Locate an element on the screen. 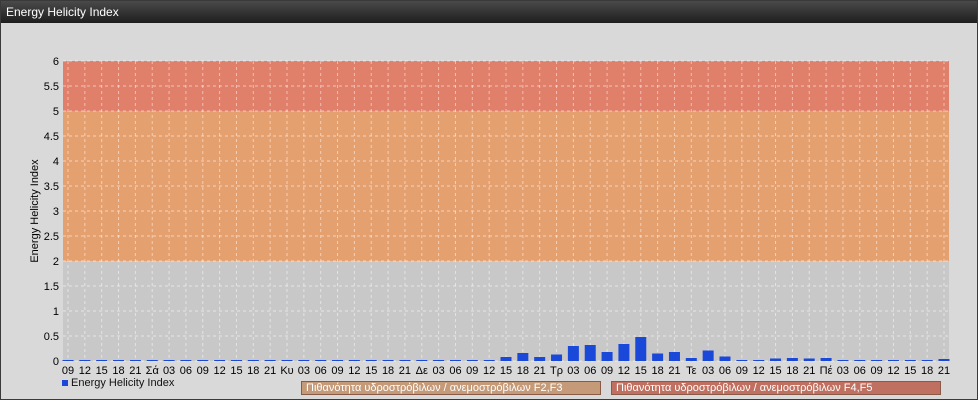 The height and width of the screenshot is (400, 978). y-tick-label: 1 is located at coordinates (56, 312).